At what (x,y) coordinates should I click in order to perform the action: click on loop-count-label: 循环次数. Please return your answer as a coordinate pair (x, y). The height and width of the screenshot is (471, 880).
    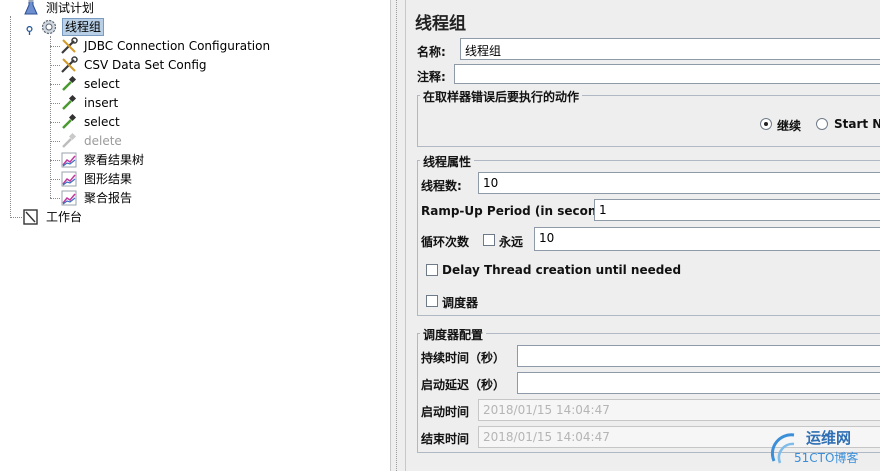
    Looking at the image, I should click on (445, 242).